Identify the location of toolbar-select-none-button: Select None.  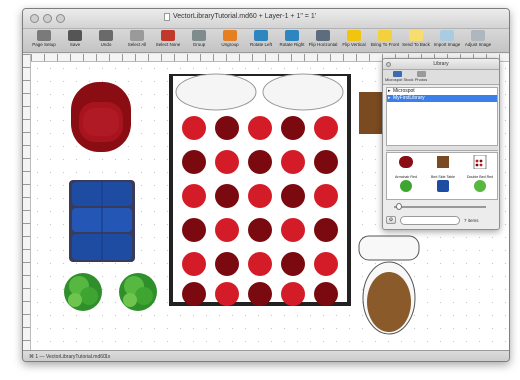
(168, 38).